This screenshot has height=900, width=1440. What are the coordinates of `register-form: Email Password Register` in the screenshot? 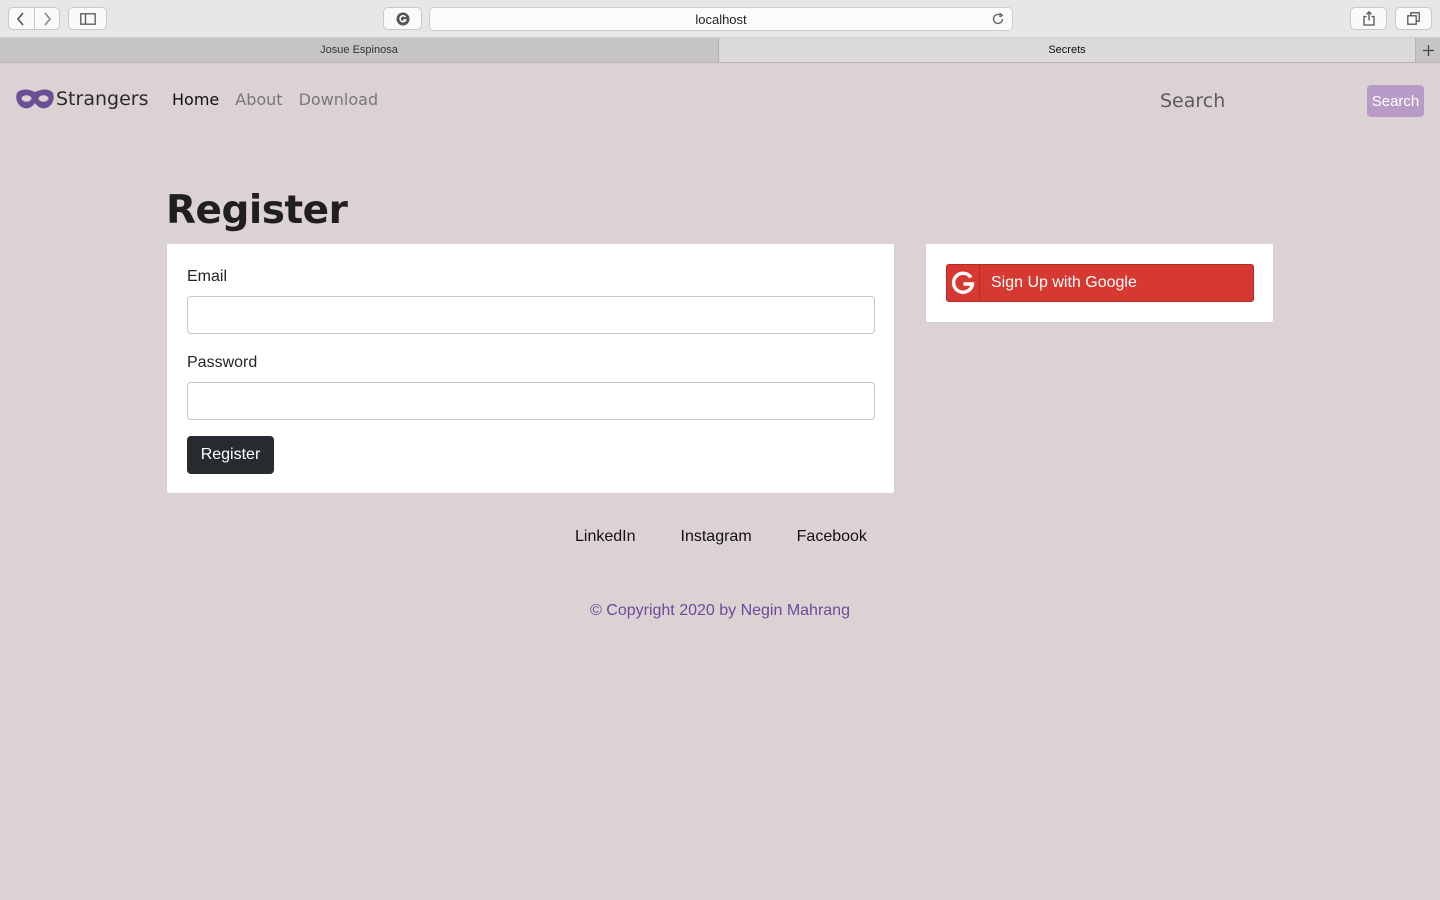 It's located at (530, 368).